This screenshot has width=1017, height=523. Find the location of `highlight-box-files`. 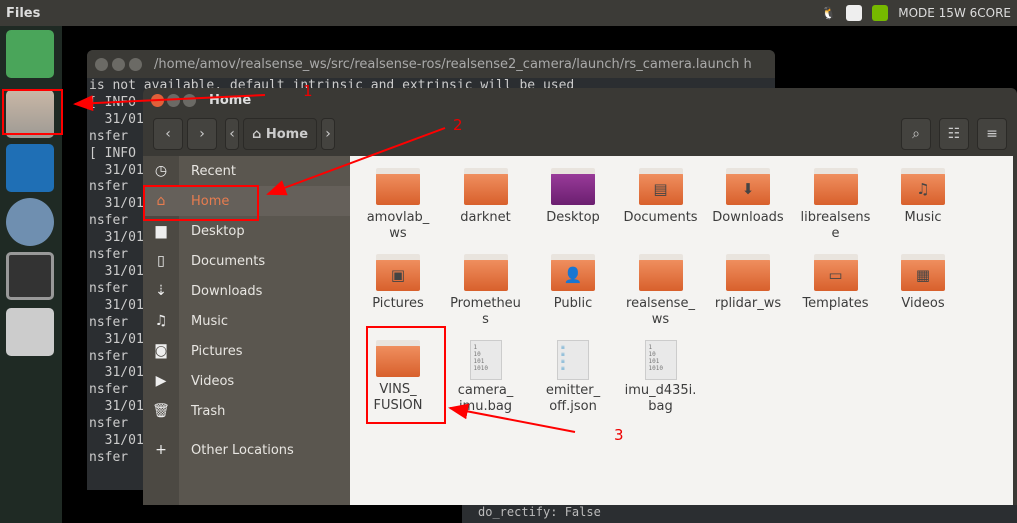

highlight-box-files is located at coordinates (32, 112).